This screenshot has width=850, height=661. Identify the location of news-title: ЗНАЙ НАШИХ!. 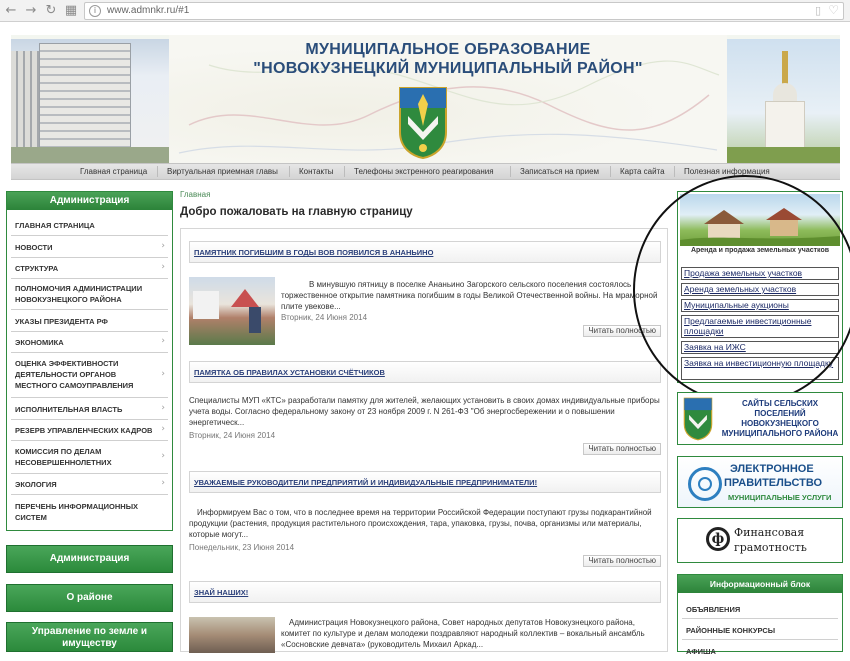
(221, 592).